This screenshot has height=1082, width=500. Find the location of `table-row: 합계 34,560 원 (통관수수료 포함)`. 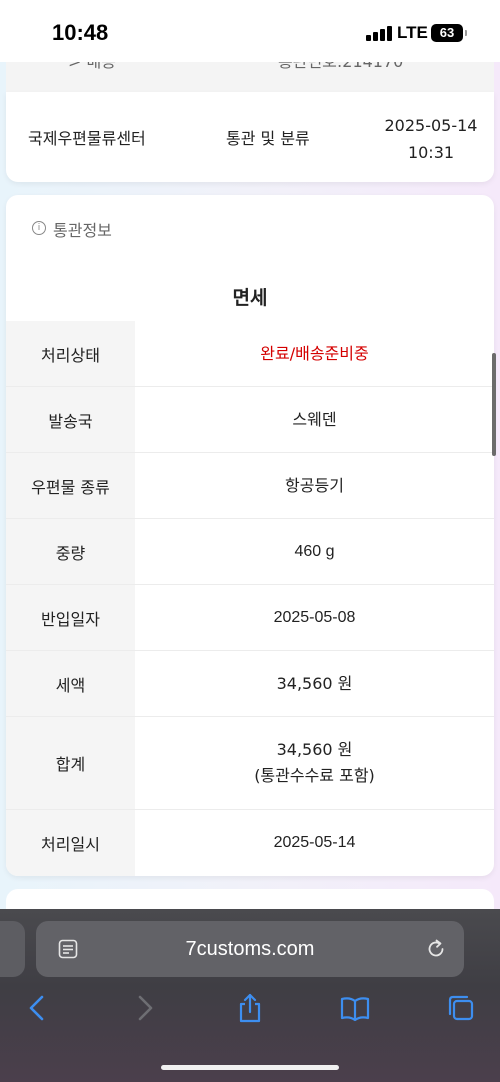

table-row: 합계 34,560 원 (통관수수료 포함) is located at coordinates (250, 763).